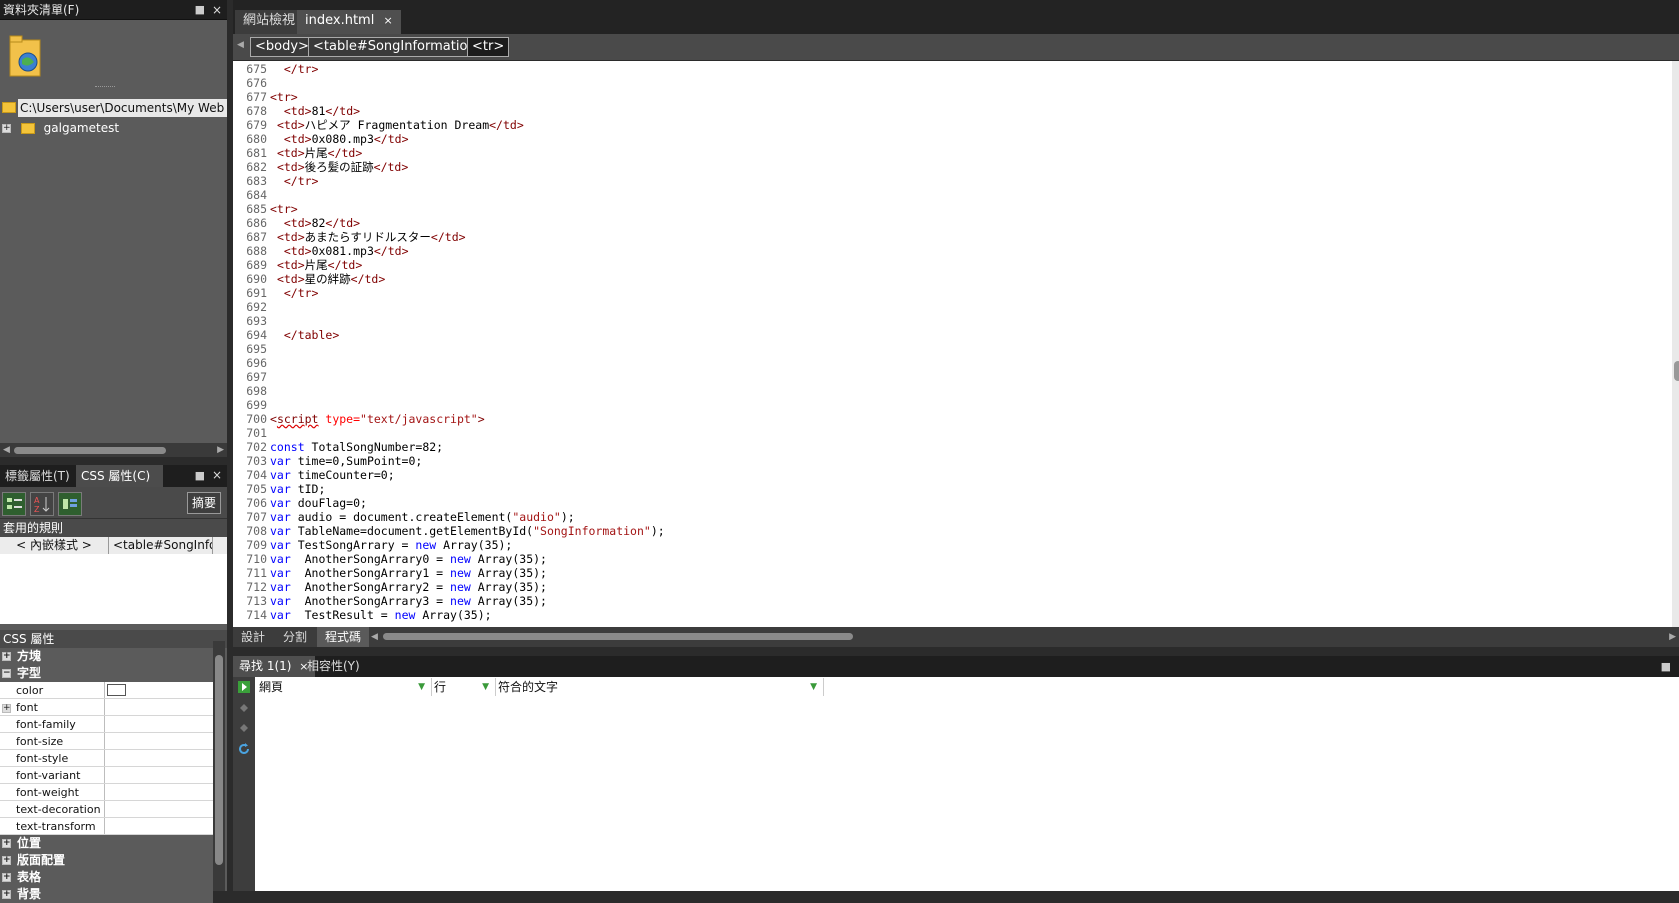 The height and width of the screenshot is (903, 1679). Describe the element at coordinates (349, 22) in the screenshot. I see `tab-index-html: index.html ×` at that location.